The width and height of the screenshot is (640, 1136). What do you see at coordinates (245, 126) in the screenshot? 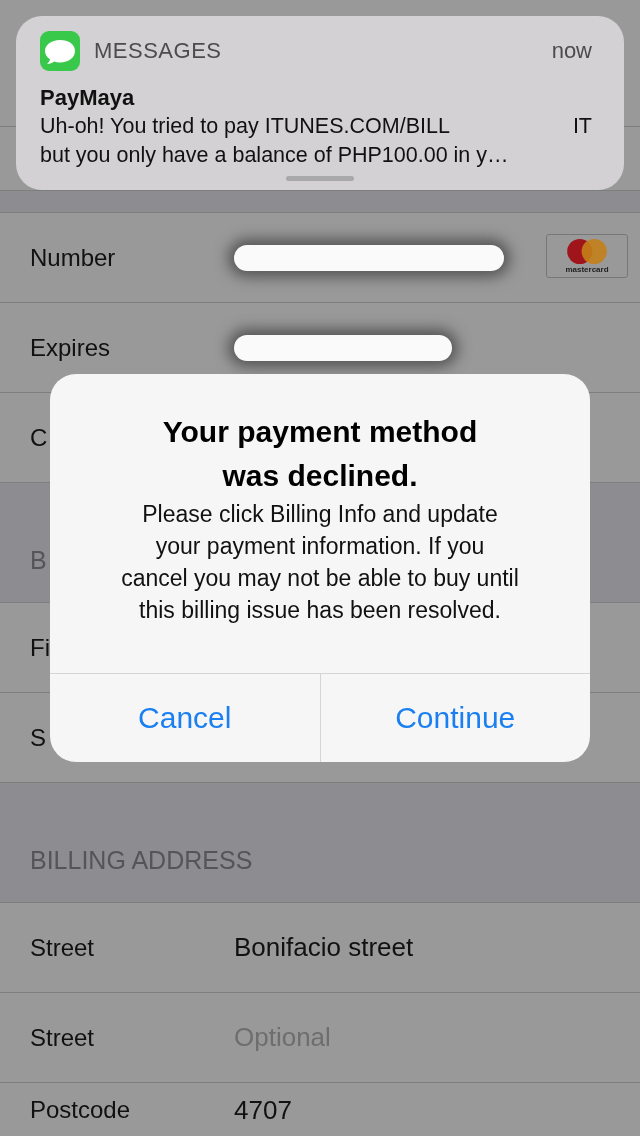
I see `message-text: Uh-oh! You tried to pay ITUNES.COM/BILL` at bounding box center [245, 126].